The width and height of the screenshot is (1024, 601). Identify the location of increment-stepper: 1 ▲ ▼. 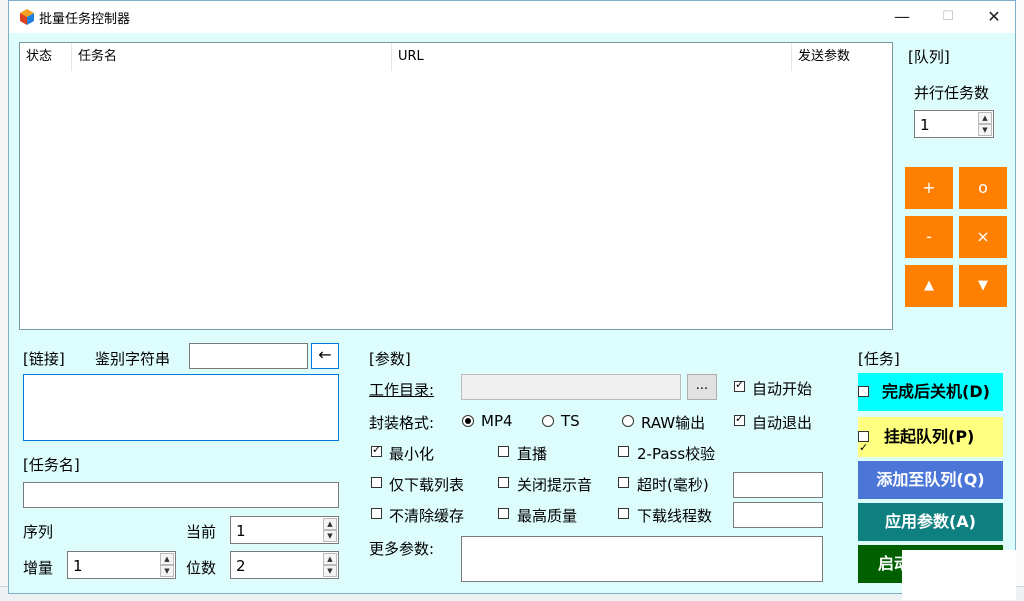
(121, 565).